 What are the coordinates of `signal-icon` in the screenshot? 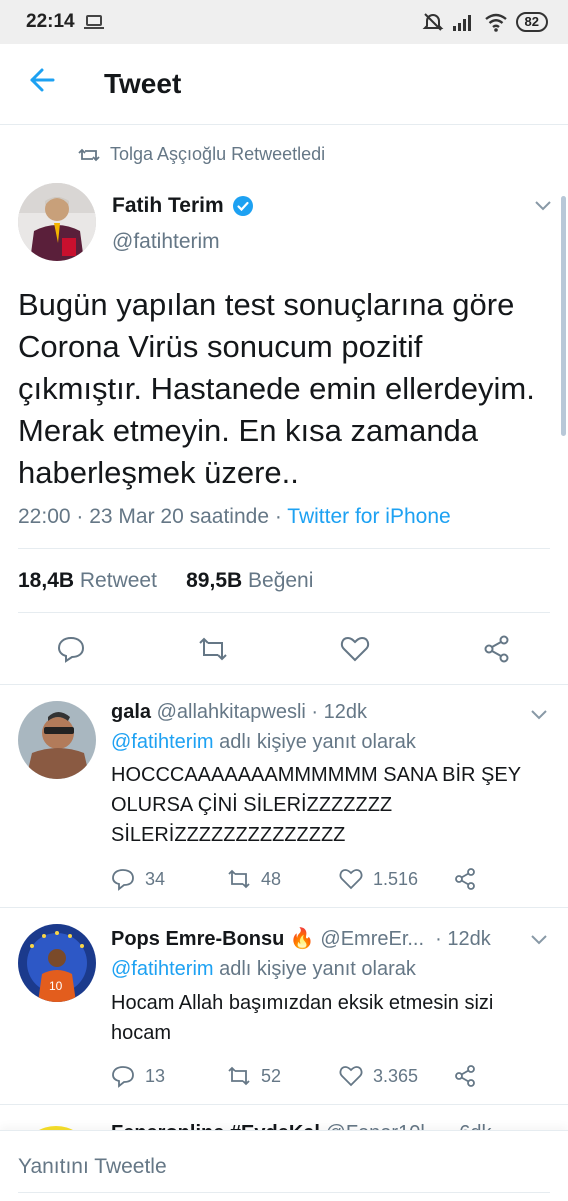 It's located at (461, 23).